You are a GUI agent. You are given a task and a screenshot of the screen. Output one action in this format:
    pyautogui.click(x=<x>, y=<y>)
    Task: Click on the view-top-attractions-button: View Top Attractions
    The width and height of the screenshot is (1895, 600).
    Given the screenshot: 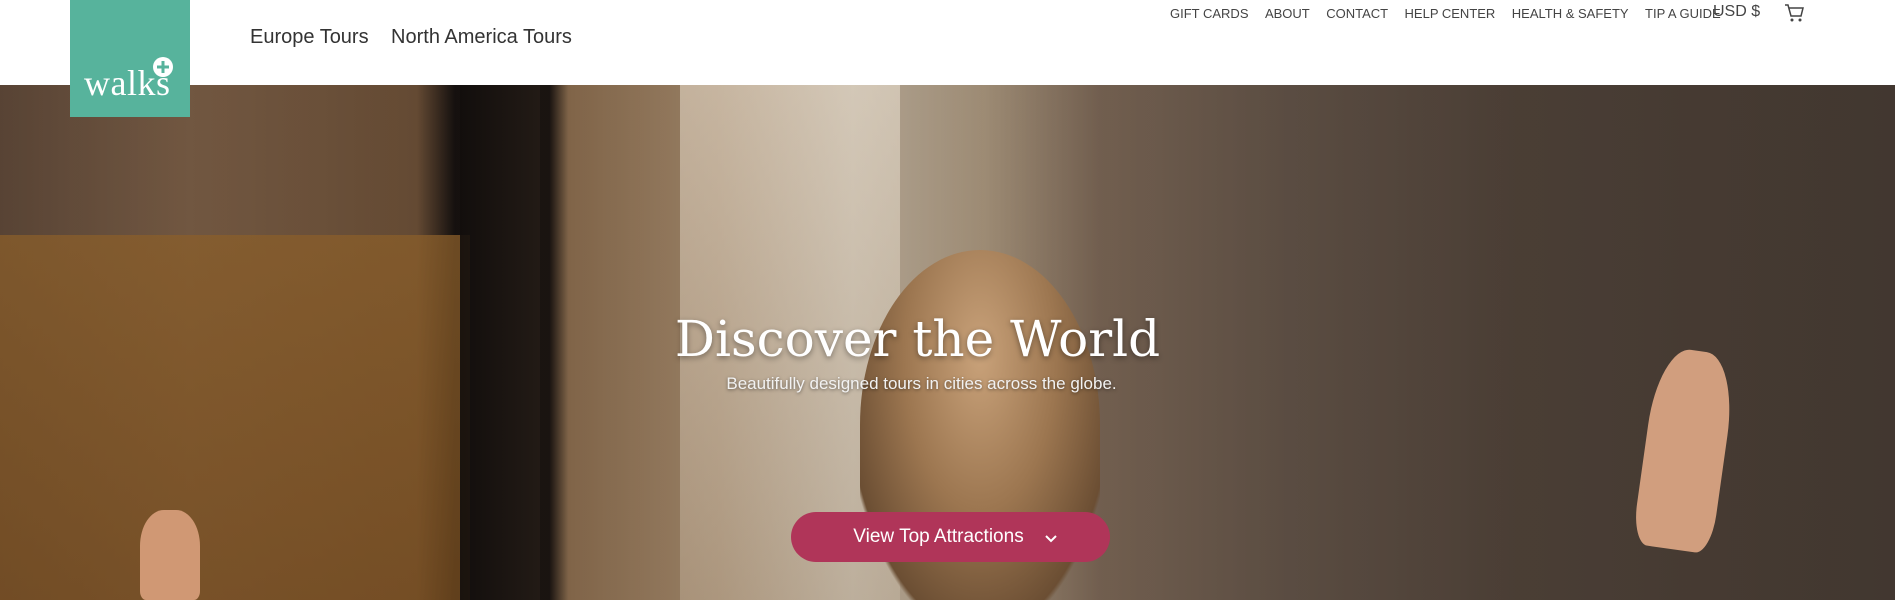 What is the action you would take?
    pyautogui.click(x=950, y=537)
    